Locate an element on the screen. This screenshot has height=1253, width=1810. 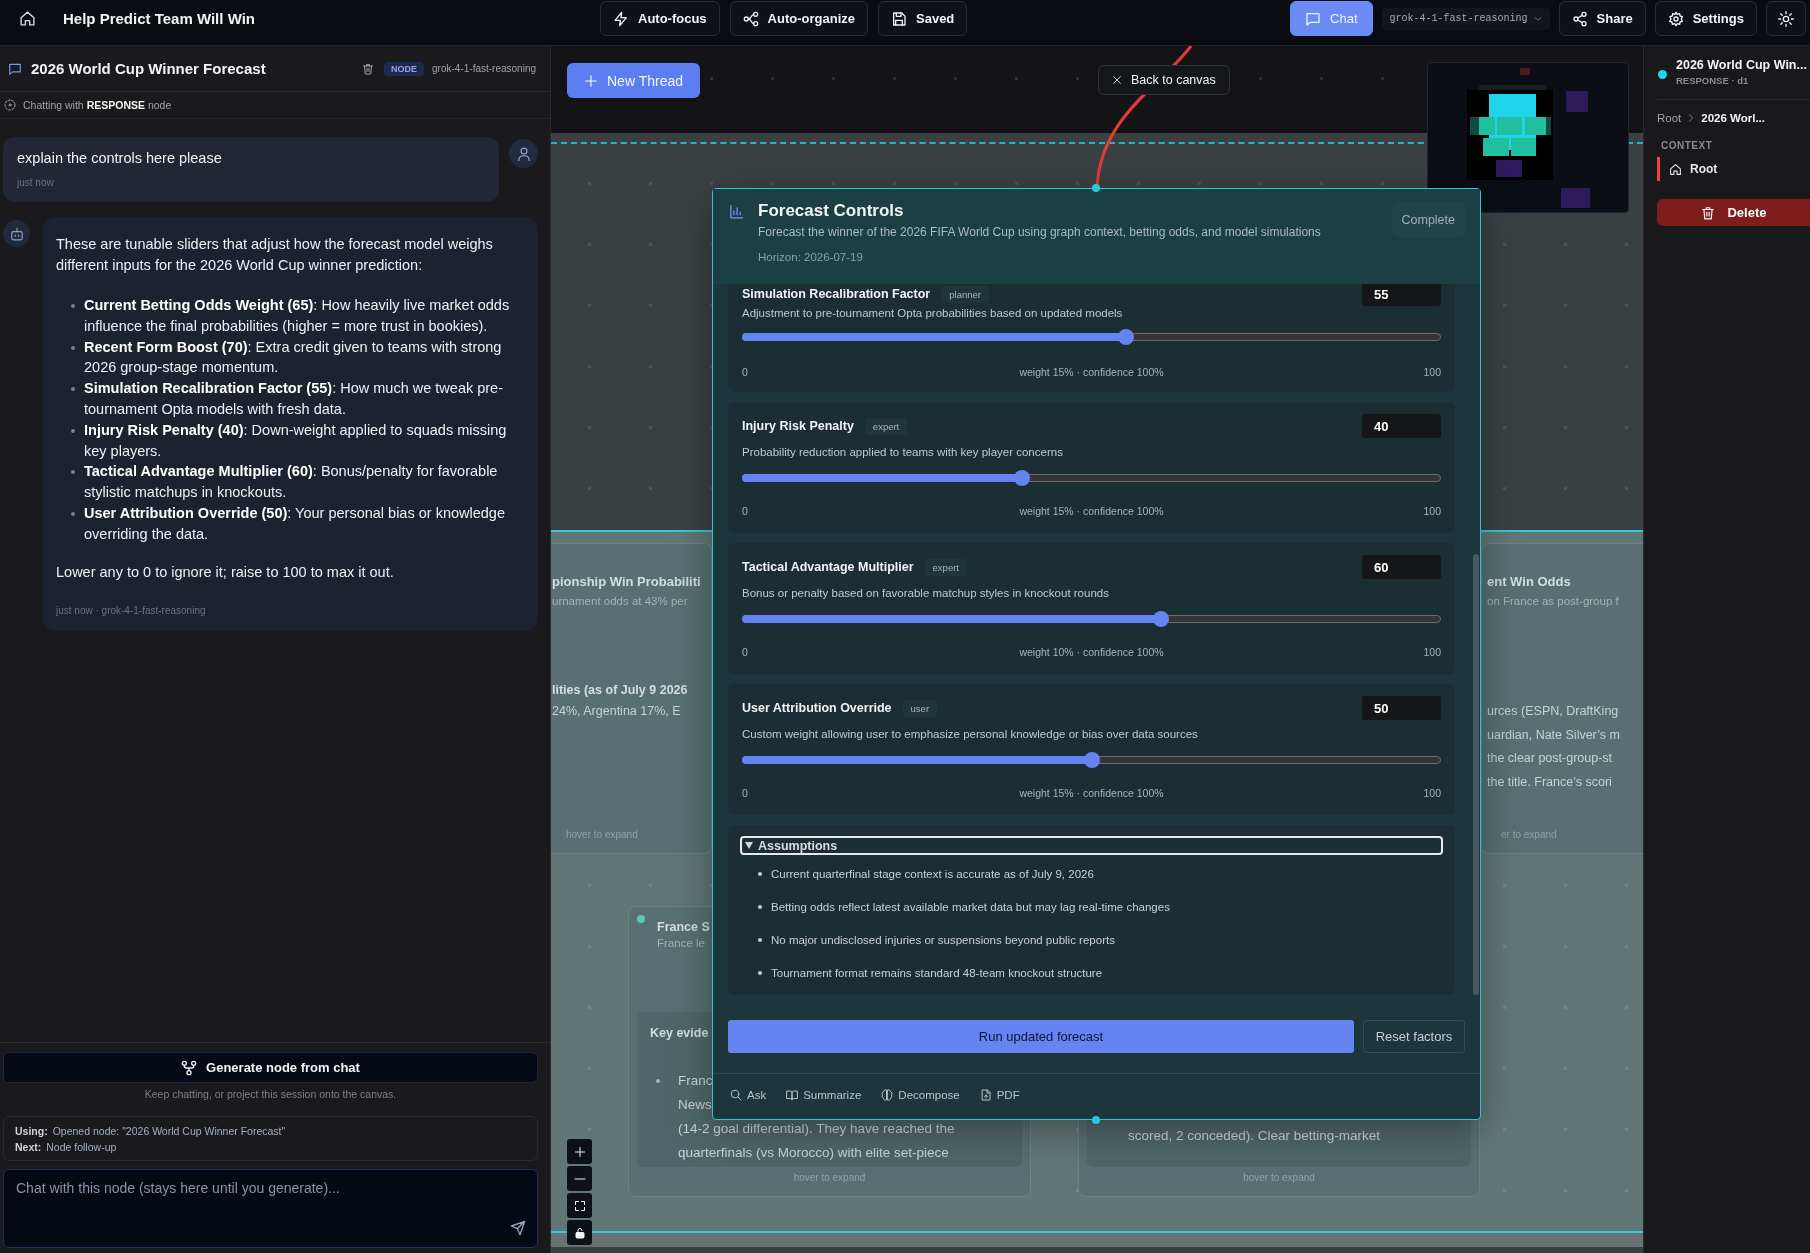
node-text: uardian, Nate Silver’s m is located at coordinates (1553, 735).